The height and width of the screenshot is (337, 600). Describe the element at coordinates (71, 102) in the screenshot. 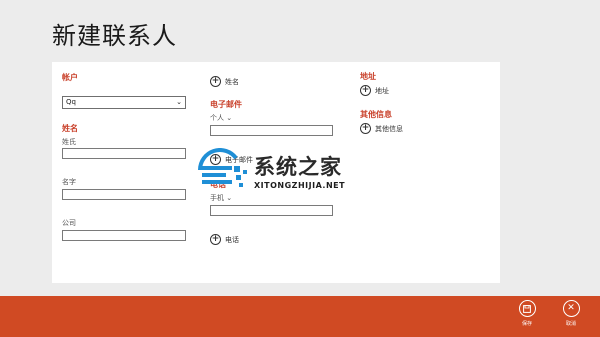

I see `account-select-value: Qq` at that location.